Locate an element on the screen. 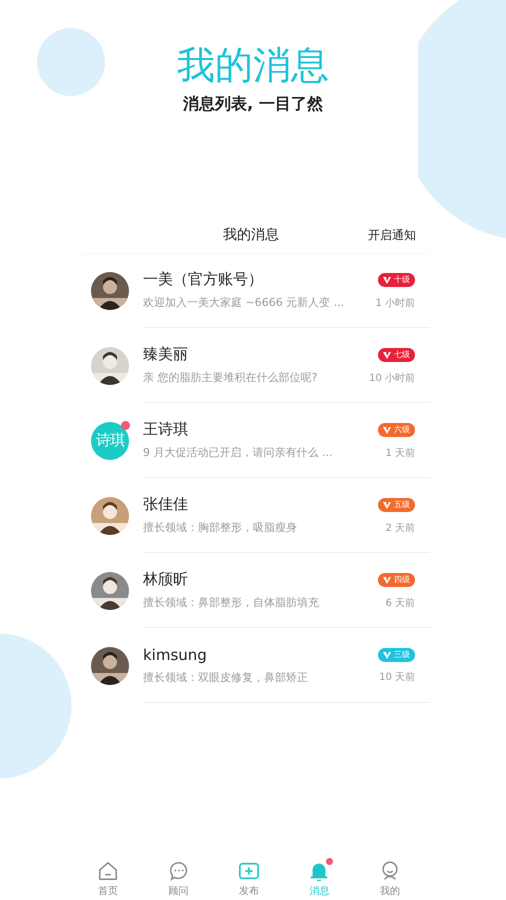 The width and height of the screenshot is (506, 900). tab-bar-item: 顾问 is located at coordinates (178, 879).